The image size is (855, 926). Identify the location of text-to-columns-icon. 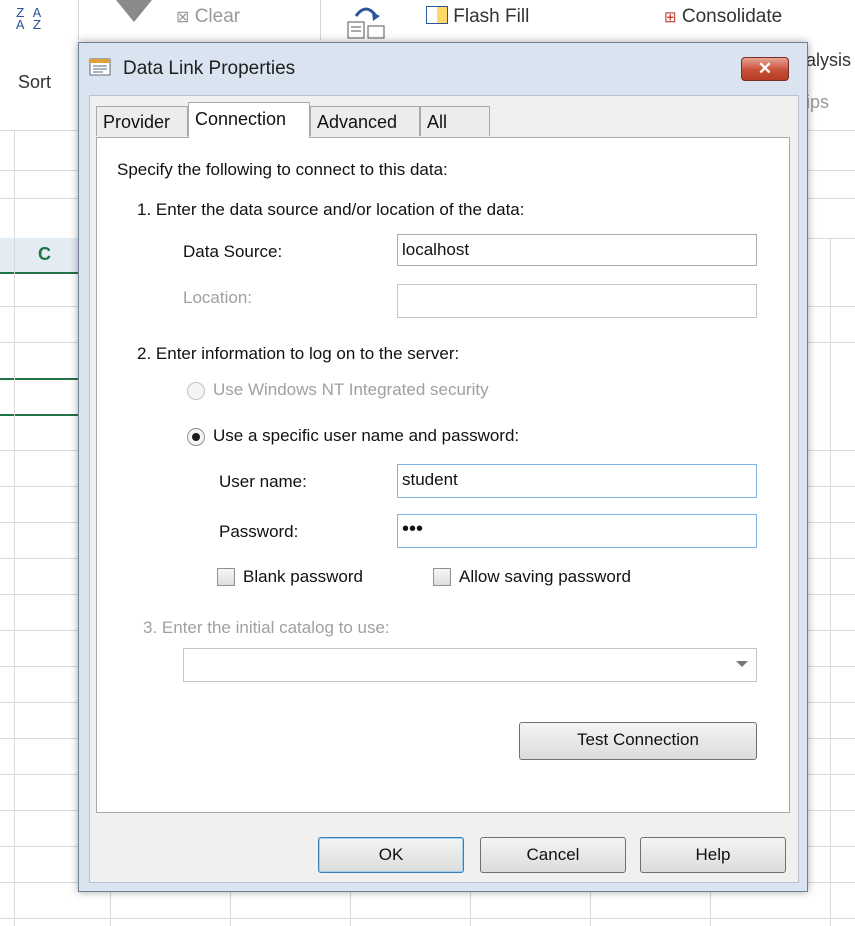
(366, 21).